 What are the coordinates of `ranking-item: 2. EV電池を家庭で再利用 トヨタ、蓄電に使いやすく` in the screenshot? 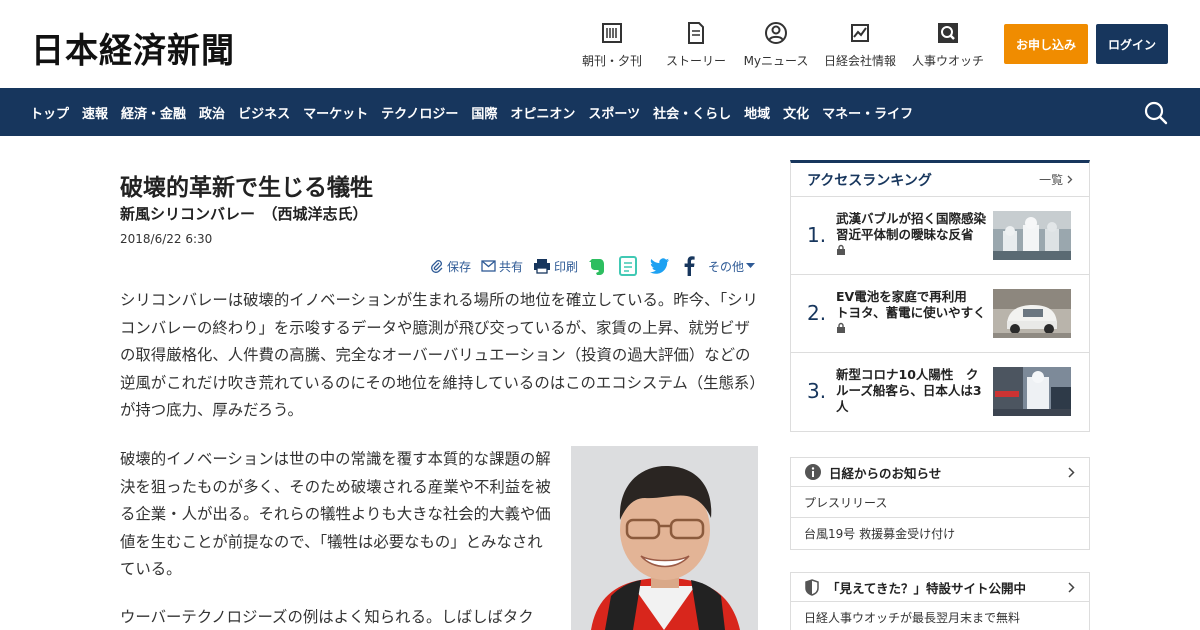 It's located at (940, 314).